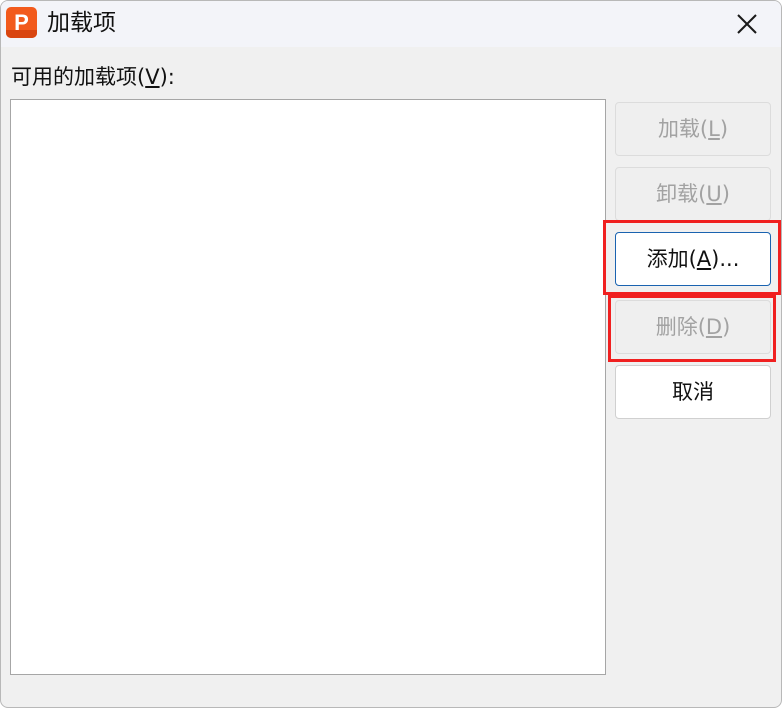 The height and width of the screenshot is (708, 782). What do you see at coordinates (391, 24) in the screenshot?
I see `title-bar: P 加载项` at bounding box center [391, 24].